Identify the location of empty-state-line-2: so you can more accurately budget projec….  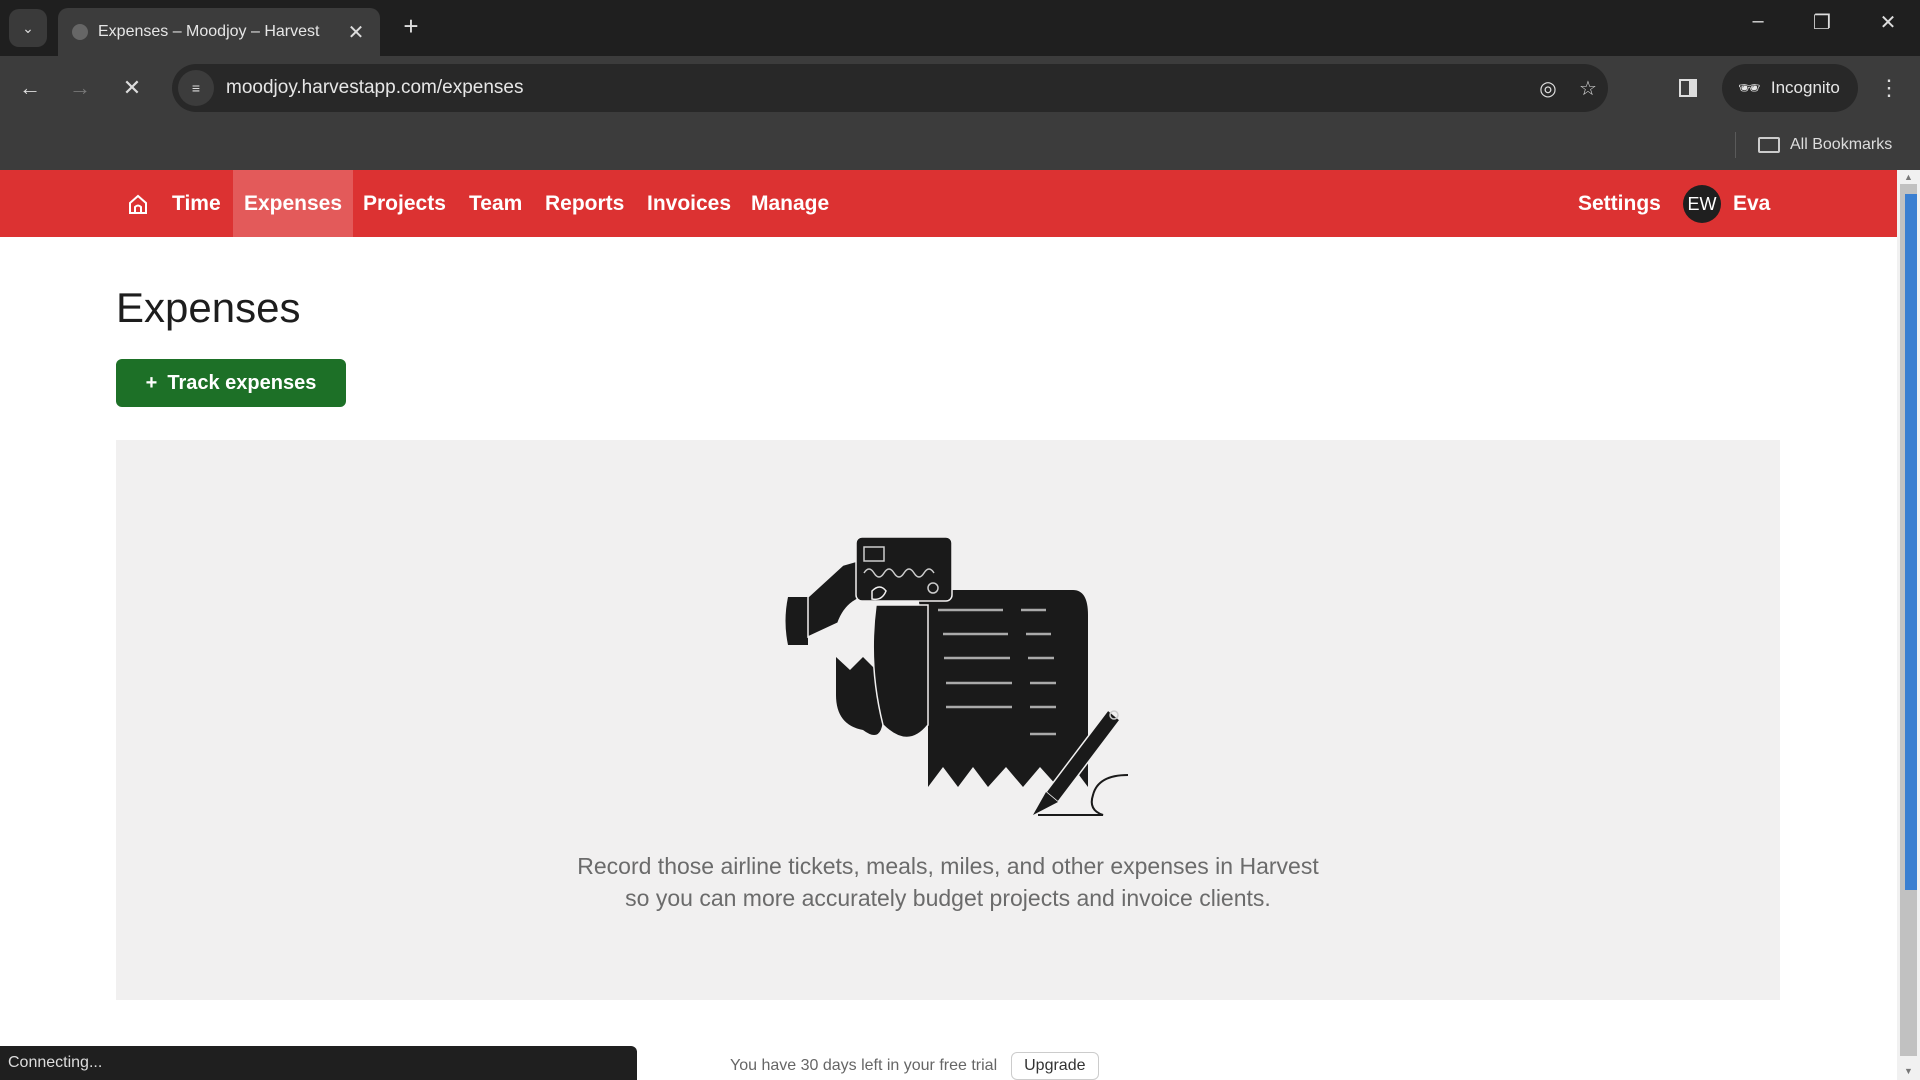
(948, 898).